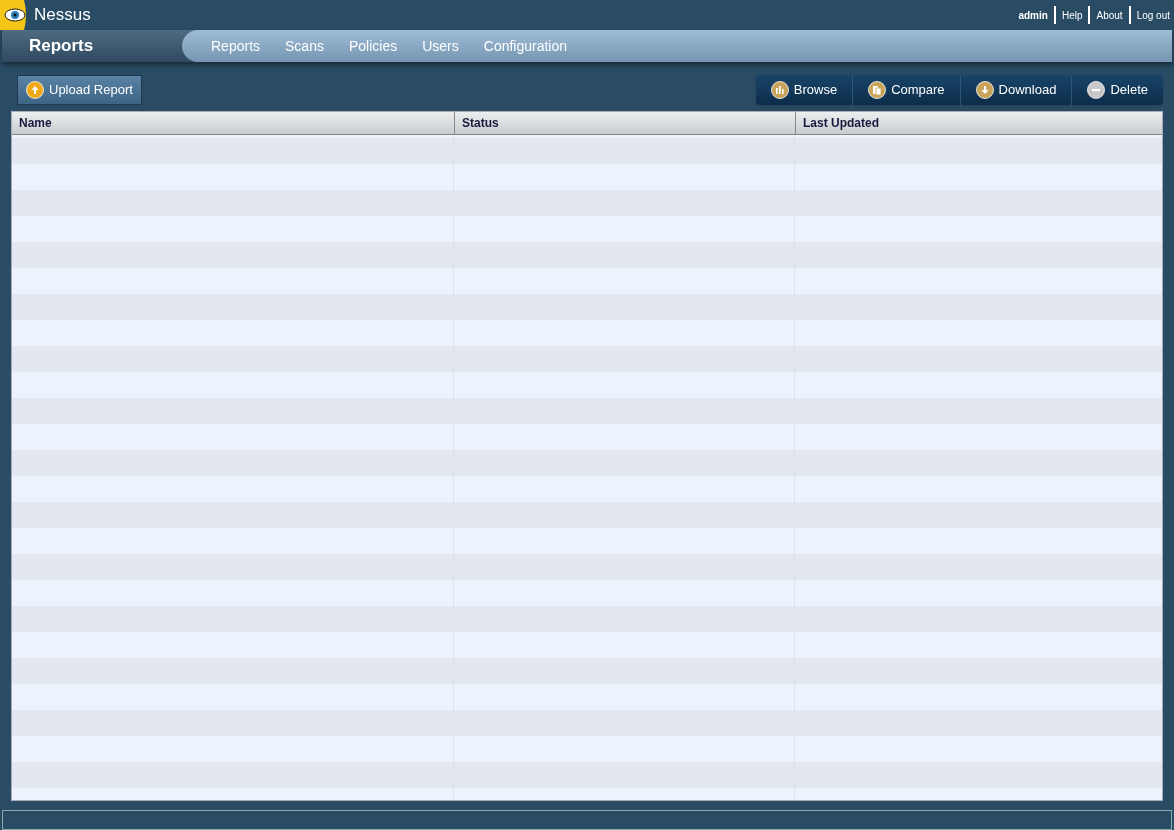 The height and width of the screenshot is (830, 1174). What do you see at coordinates (1096, 90) in the screenshot?
I see `minus-icon` at bounding box center [1096, 90].